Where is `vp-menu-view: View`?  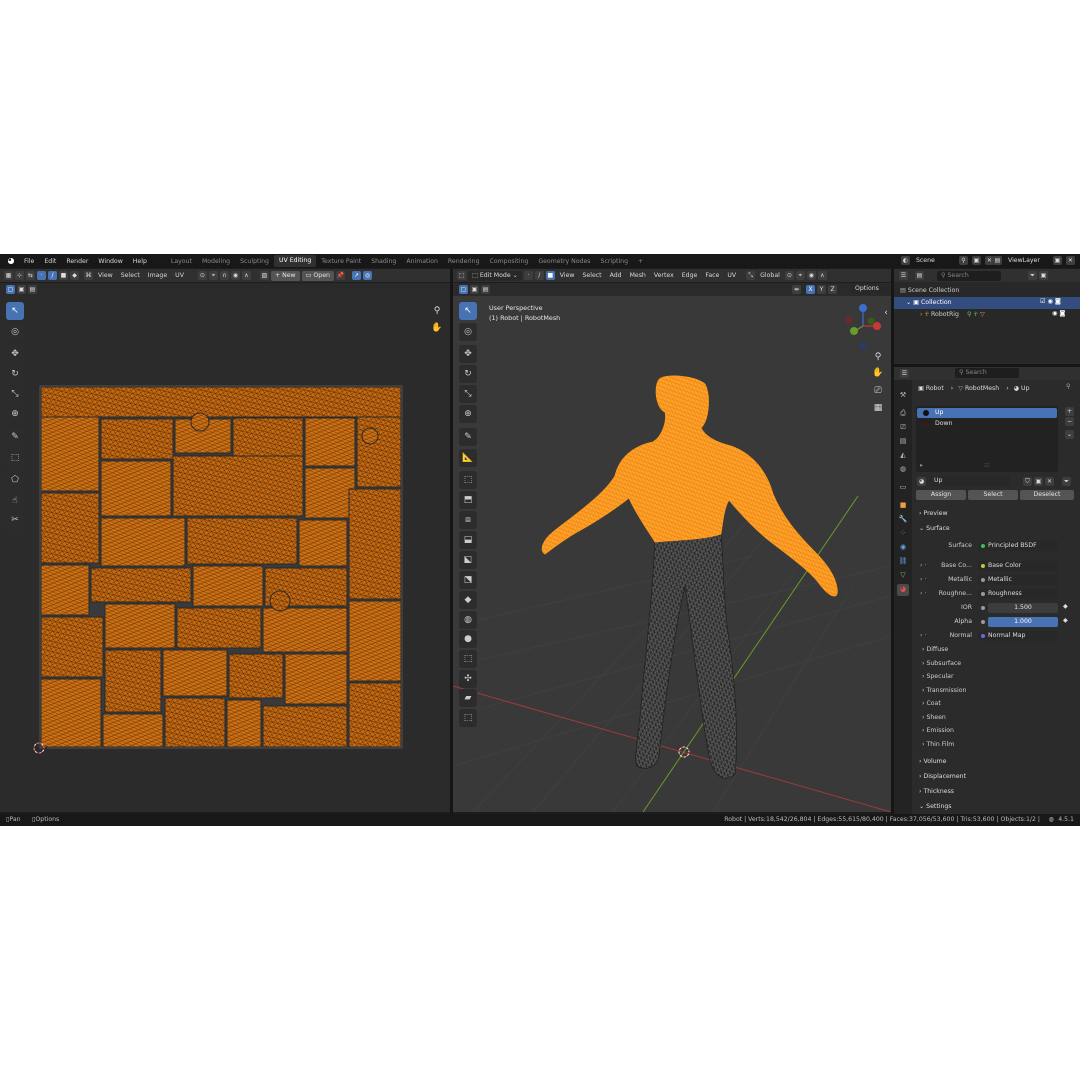
vp-menu-view: View is located at coordinates (567, 275).